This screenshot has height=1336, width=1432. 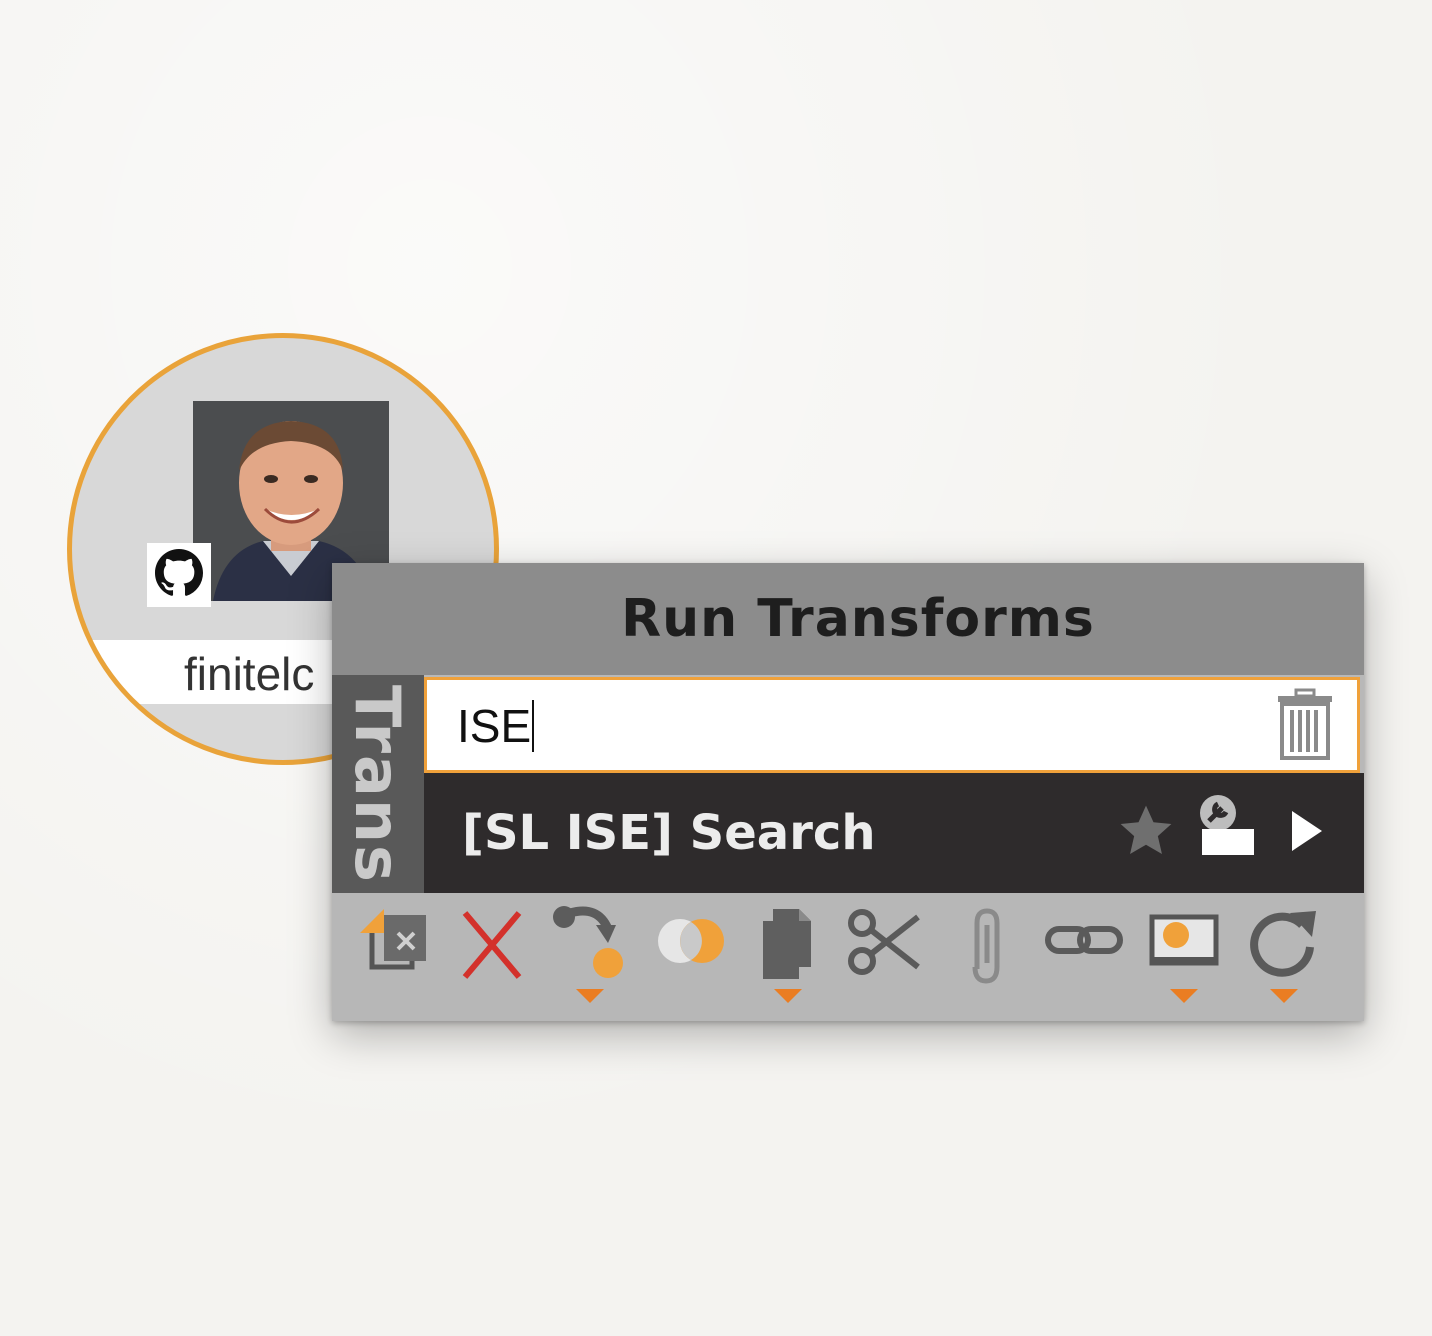 I want to click on view-icon, so click(x=1184, y=945).